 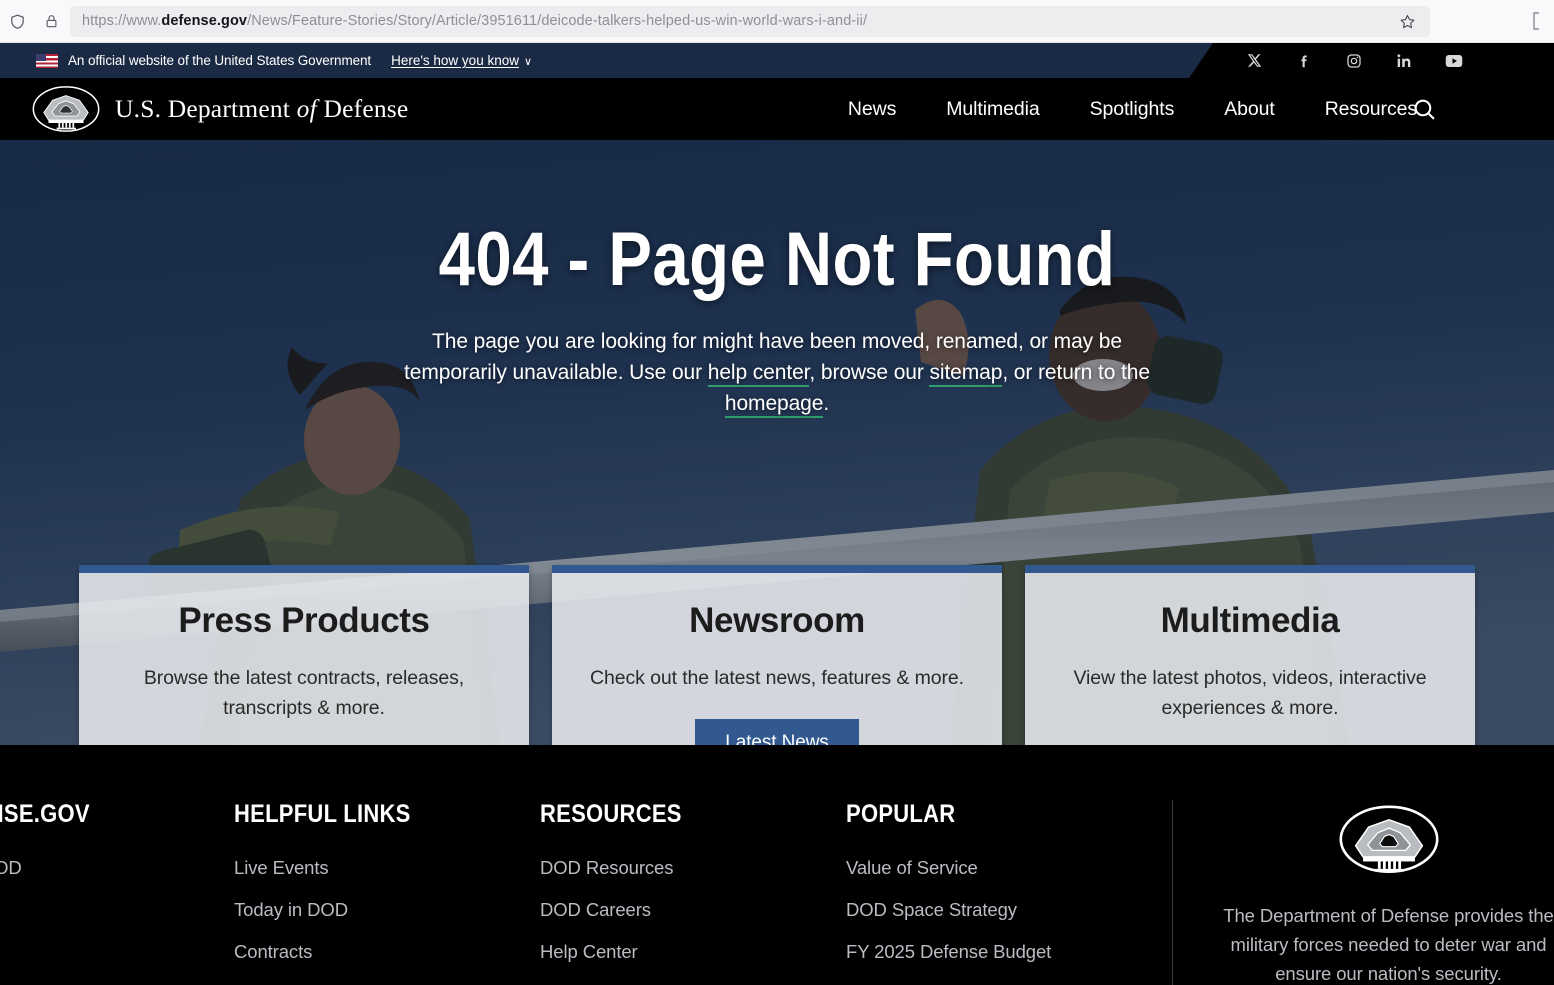 What do you see at coordinates (362, 108) in the screenshot?
I see `brand-suffix: Defense` at bounding box center [362, 108].